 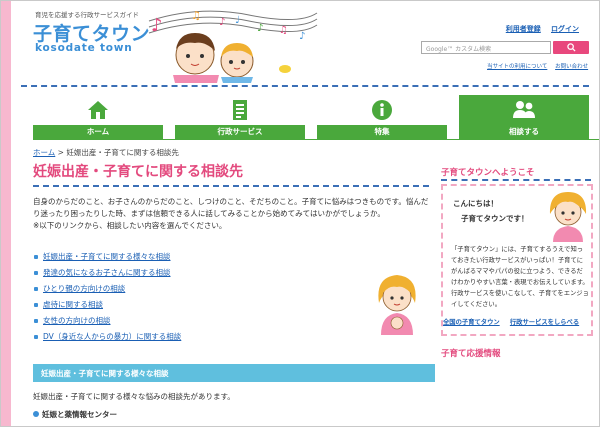 What do you see at coordinates (107, 256) in the screenshot?
I see `consult-link: 妊娠出産・子育てに関する様々な相談` at bounding box center [107, 256].